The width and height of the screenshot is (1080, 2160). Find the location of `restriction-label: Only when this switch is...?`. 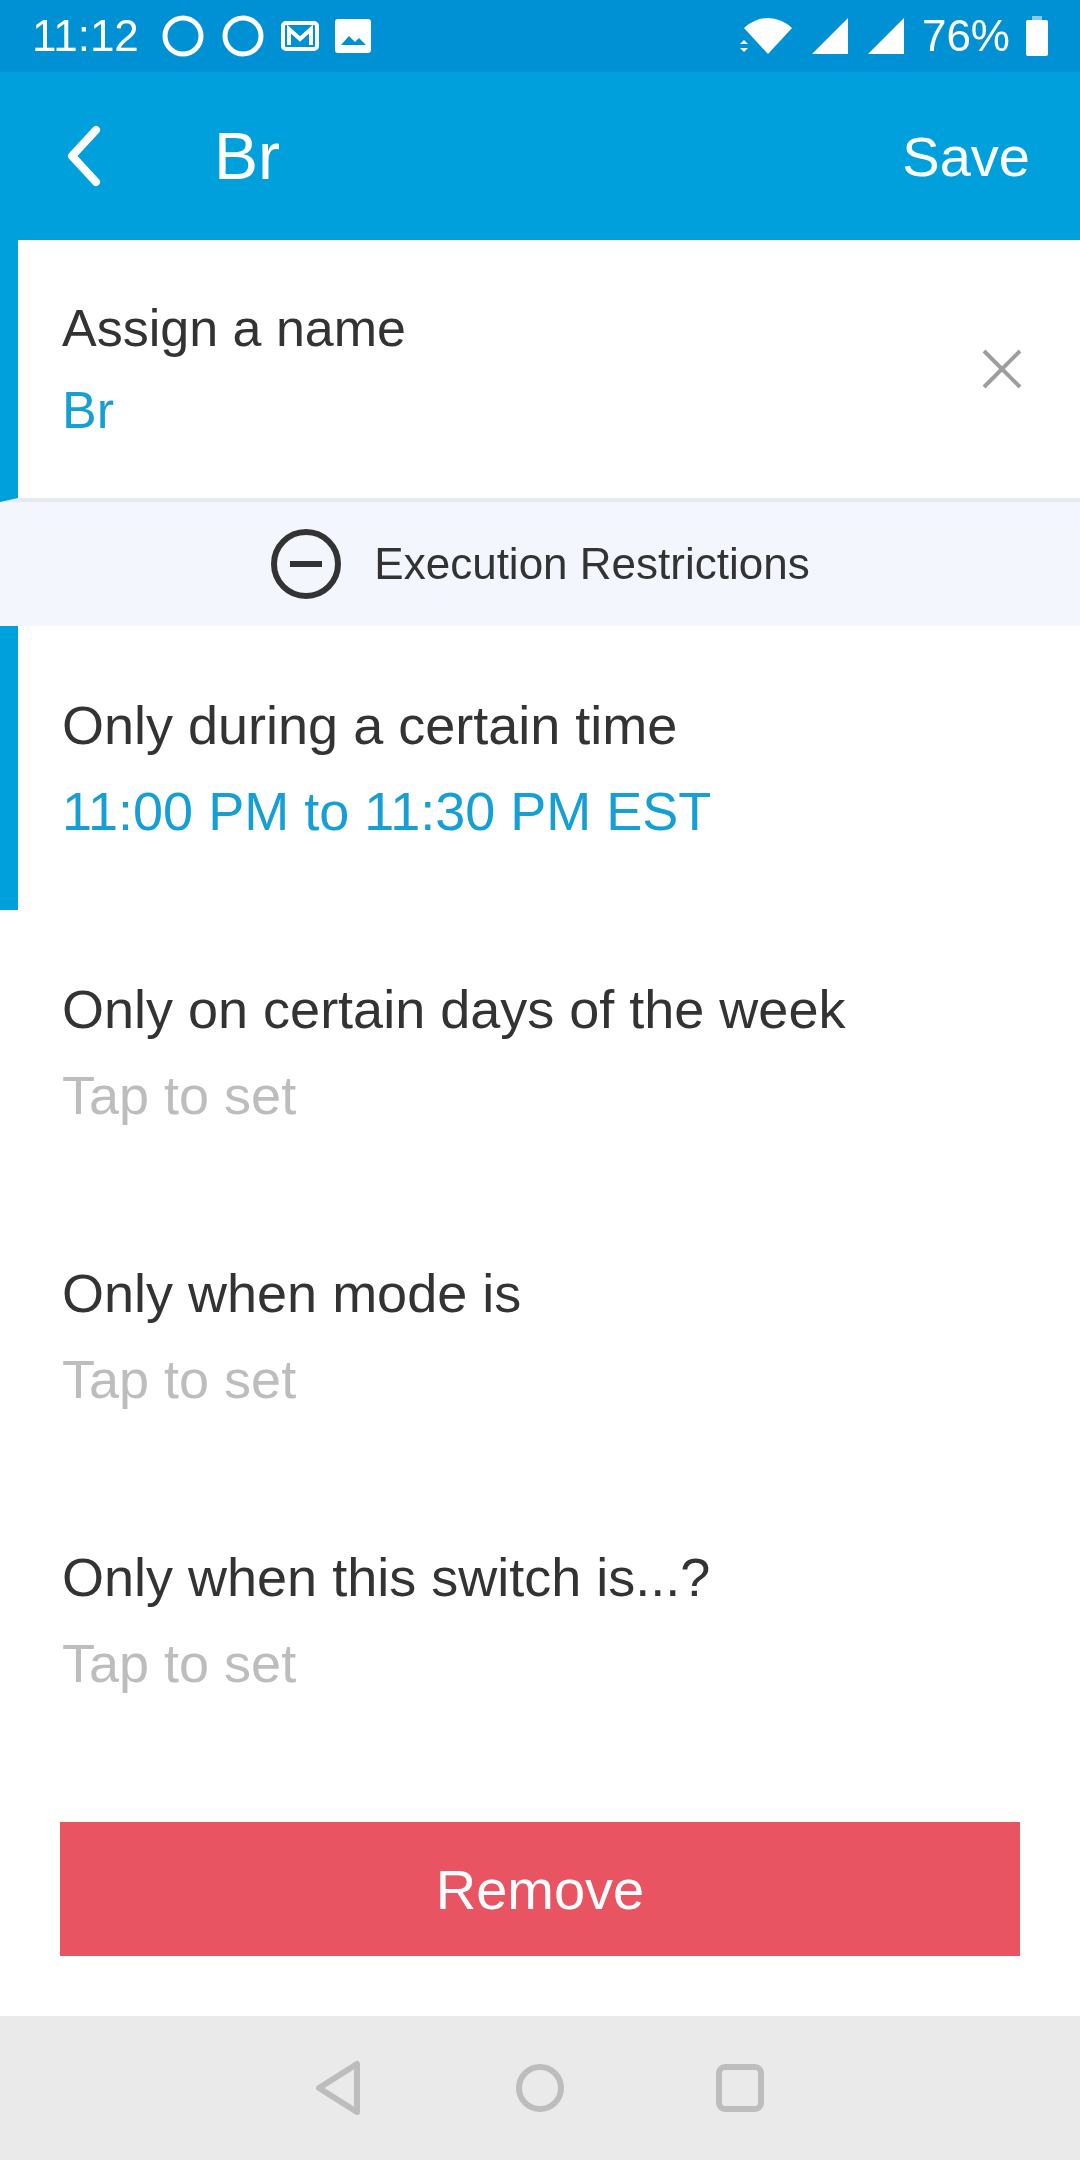

restriction-label: Only when this switch is...? is located at coordinates (387, 1577).